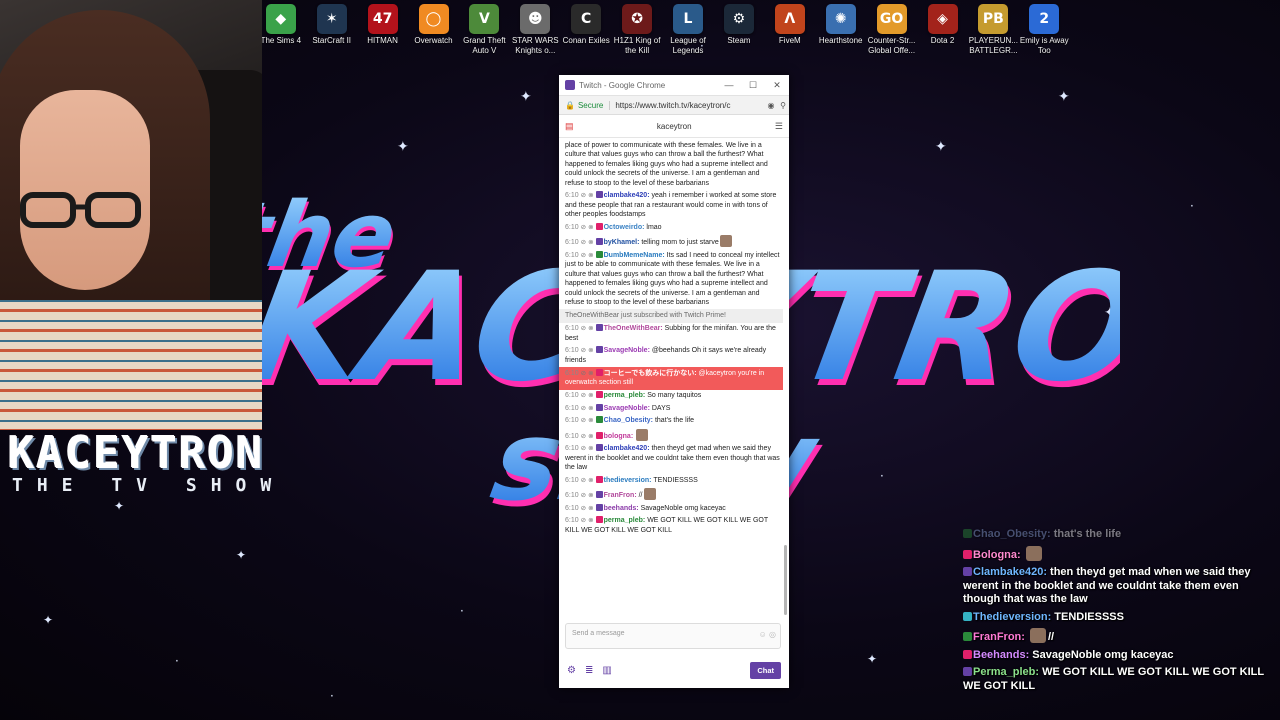 The image size is (1280, 720). I want to click on desktop-shortcut: ✪ H1Z1 King of the Kill, so click(637, 30).